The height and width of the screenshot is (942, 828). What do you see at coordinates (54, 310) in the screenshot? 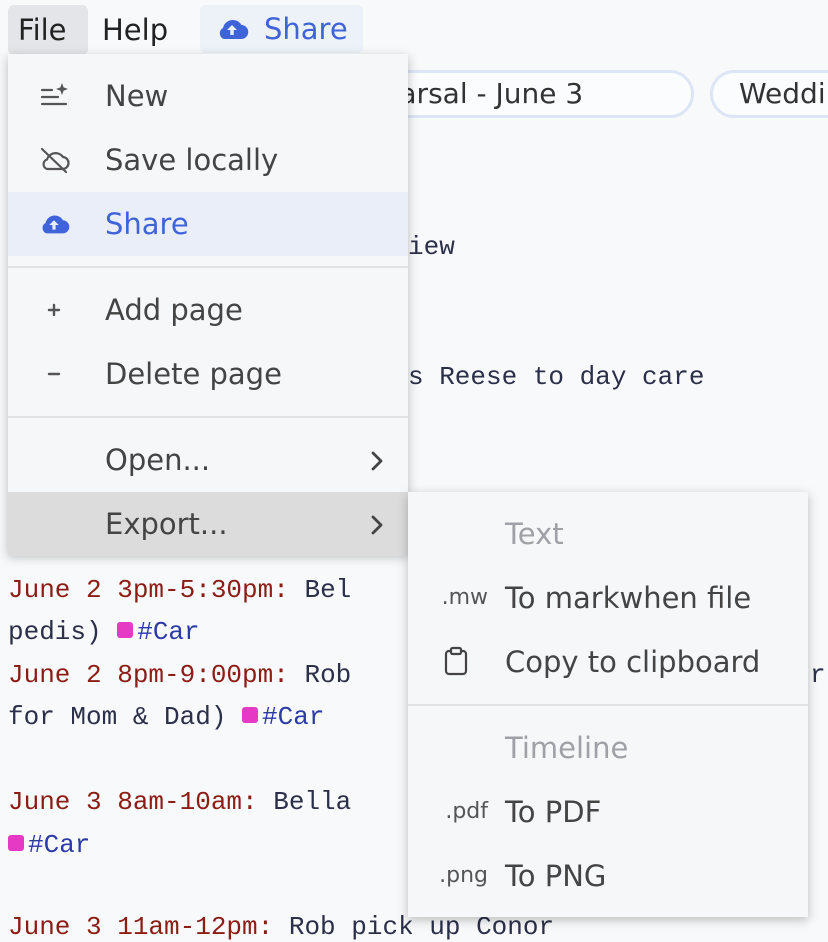
I see `plus-icon` at bounding box center [54, 310].